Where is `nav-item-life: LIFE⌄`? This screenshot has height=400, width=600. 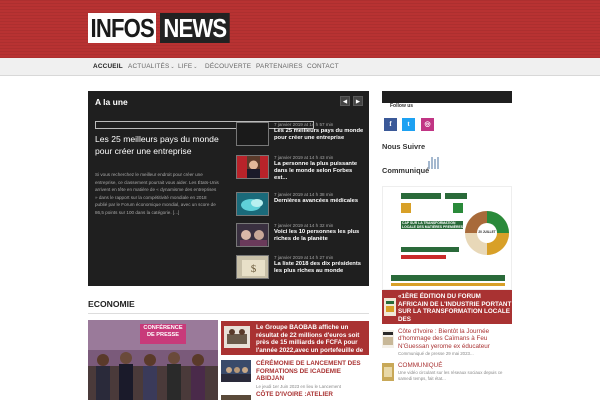
nav-item-life: LIFE⌄ is located at coordinates (188, 67).